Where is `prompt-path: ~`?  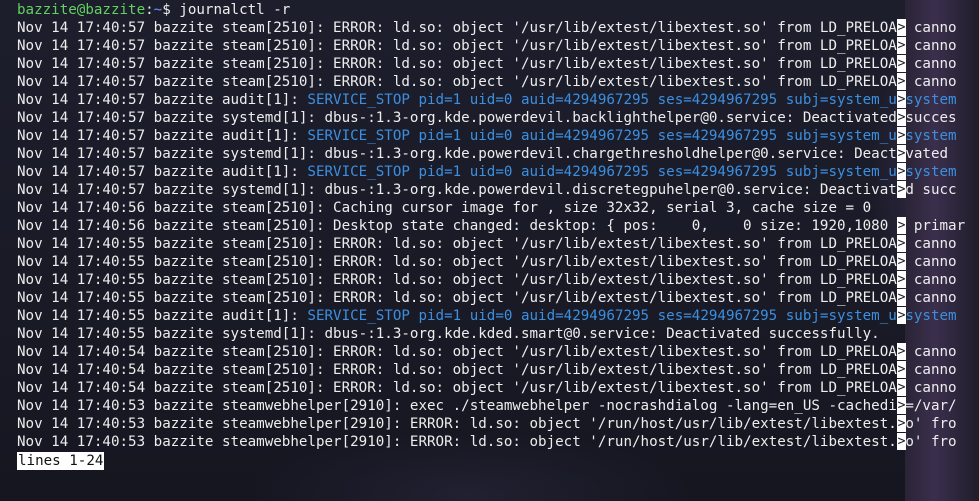 prompt-path: ~ is located at coordinates (158, 10).